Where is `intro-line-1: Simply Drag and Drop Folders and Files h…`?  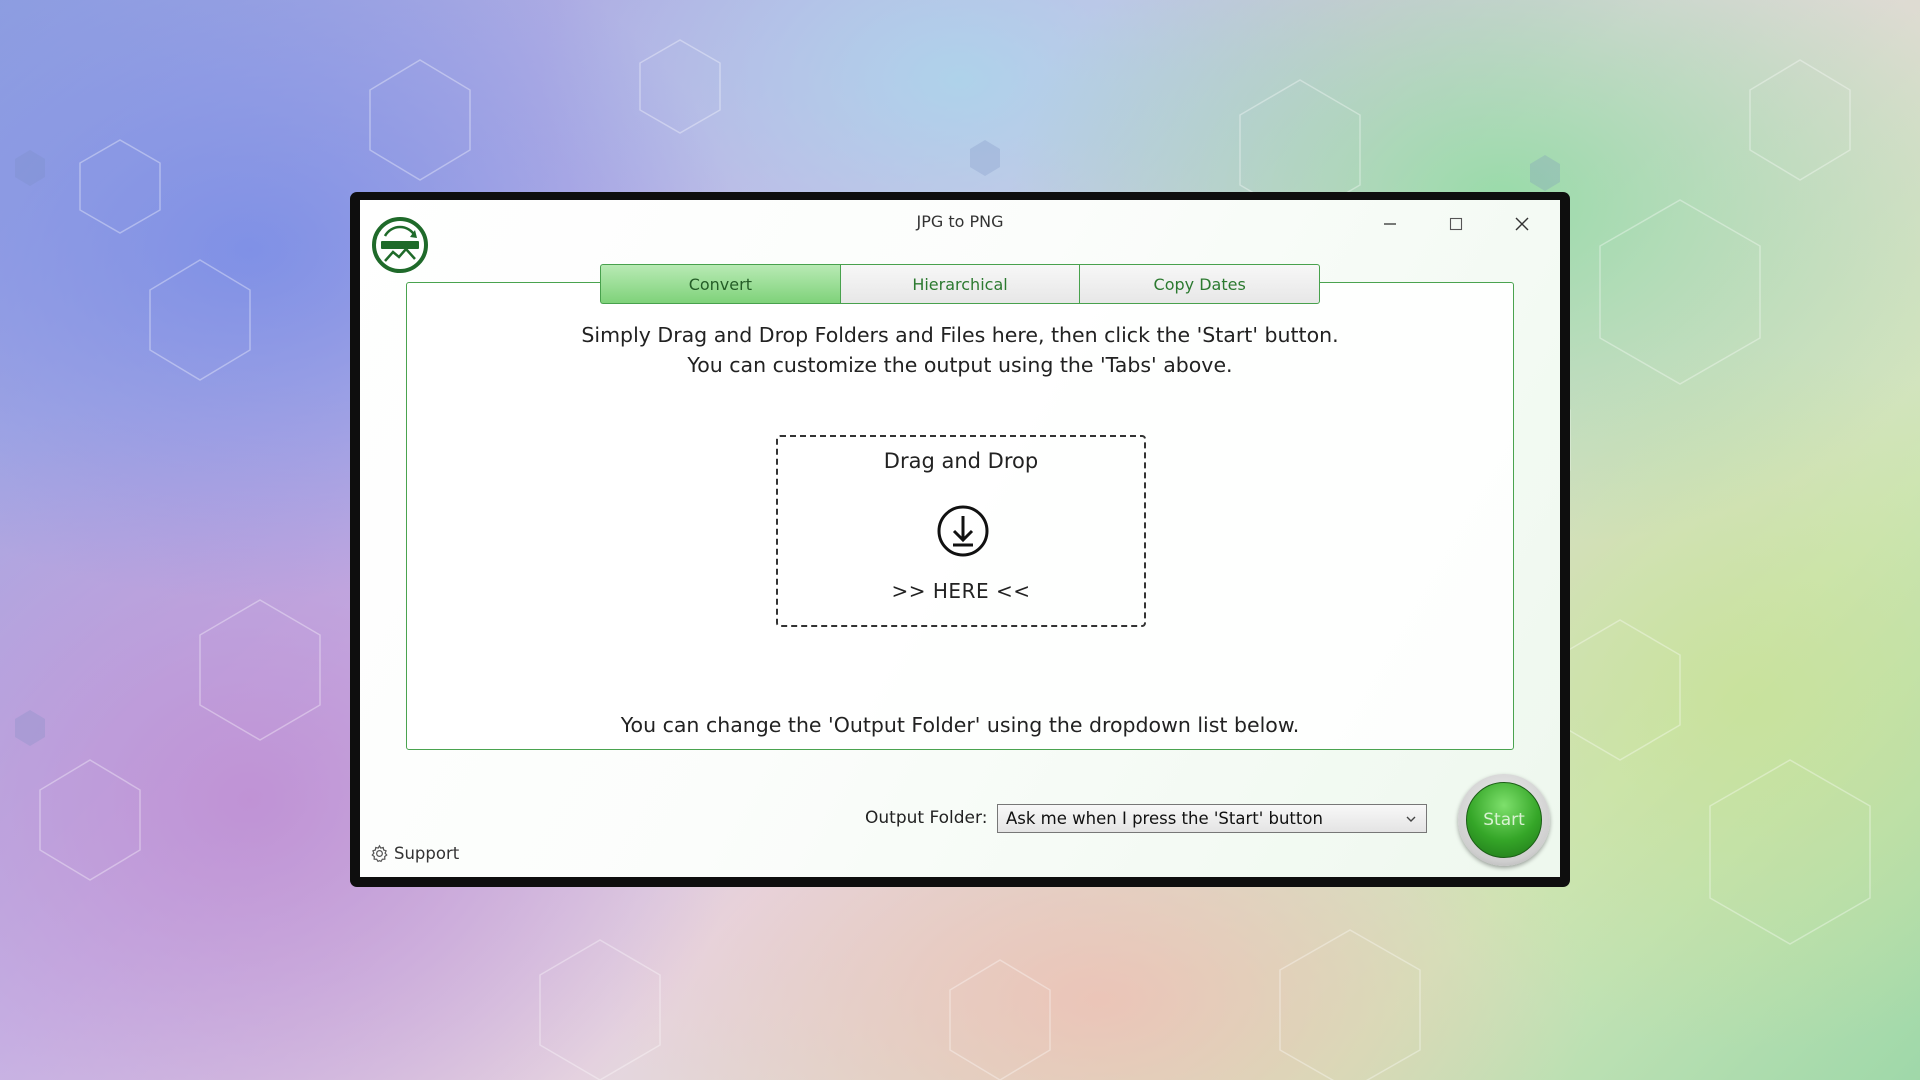
intro-line-1: Simply Drag and Drop Folders and Files h… is located at coordinates (960, 335).